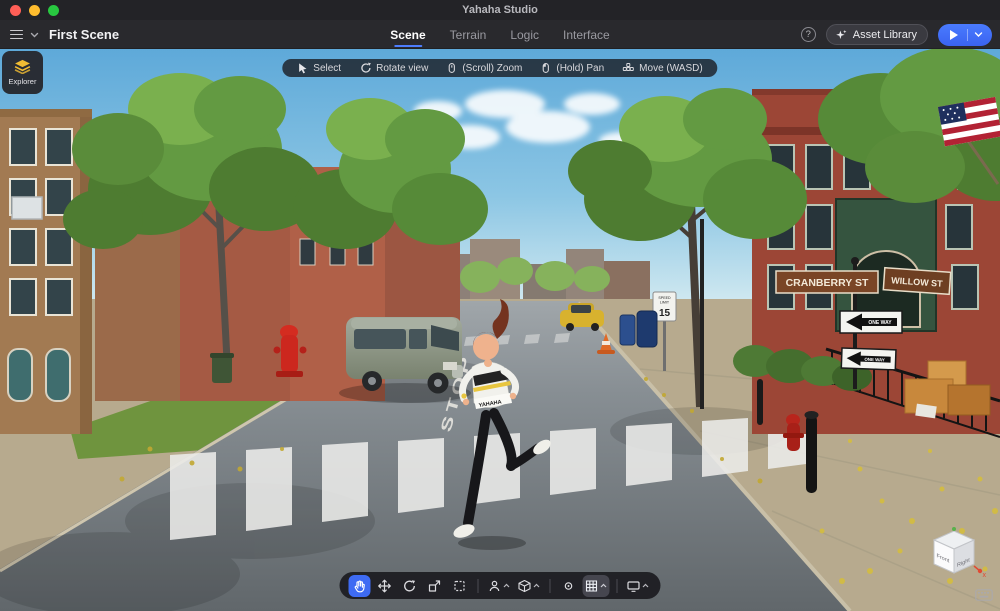 The width and height of the screenshot is (1000, 611). I want to click on orientation-gizmo: Front Right x, so click(957, 555).